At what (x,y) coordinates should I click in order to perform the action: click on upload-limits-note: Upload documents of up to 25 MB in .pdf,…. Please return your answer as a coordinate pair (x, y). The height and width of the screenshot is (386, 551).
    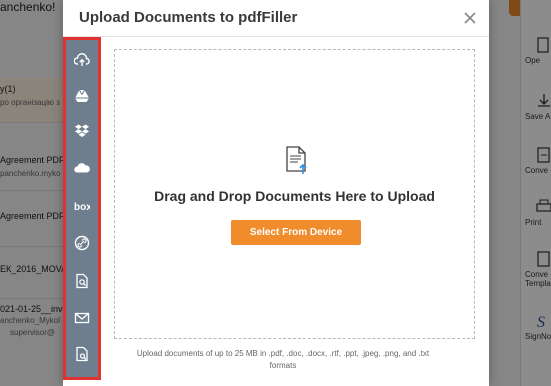
    Looking at the image, I should click on (283, 359).